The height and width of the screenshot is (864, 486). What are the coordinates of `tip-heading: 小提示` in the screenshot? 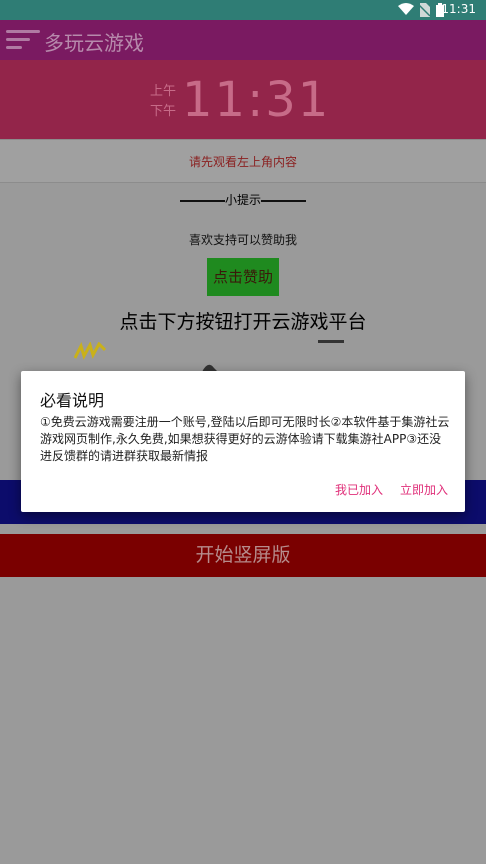 It's located at (243, 199).